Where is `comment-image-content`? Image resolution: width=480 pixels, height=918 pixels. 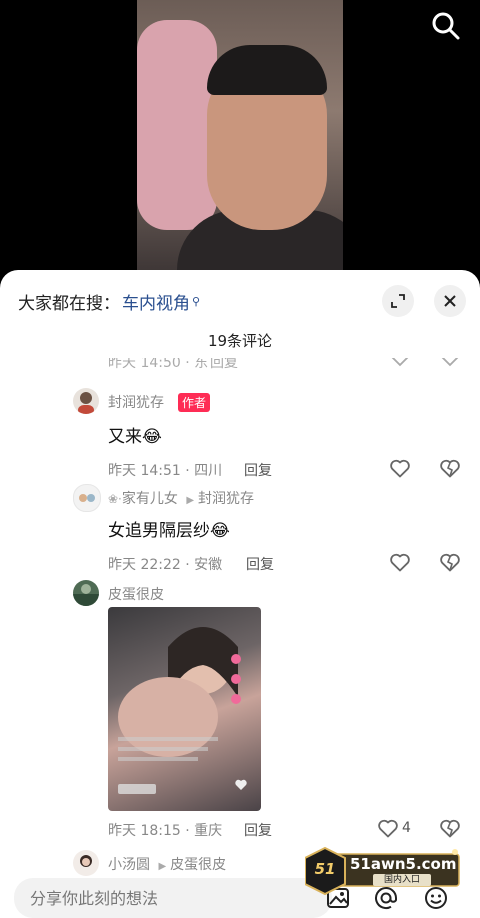
comment-image-content is located at coordinates (182, 710).